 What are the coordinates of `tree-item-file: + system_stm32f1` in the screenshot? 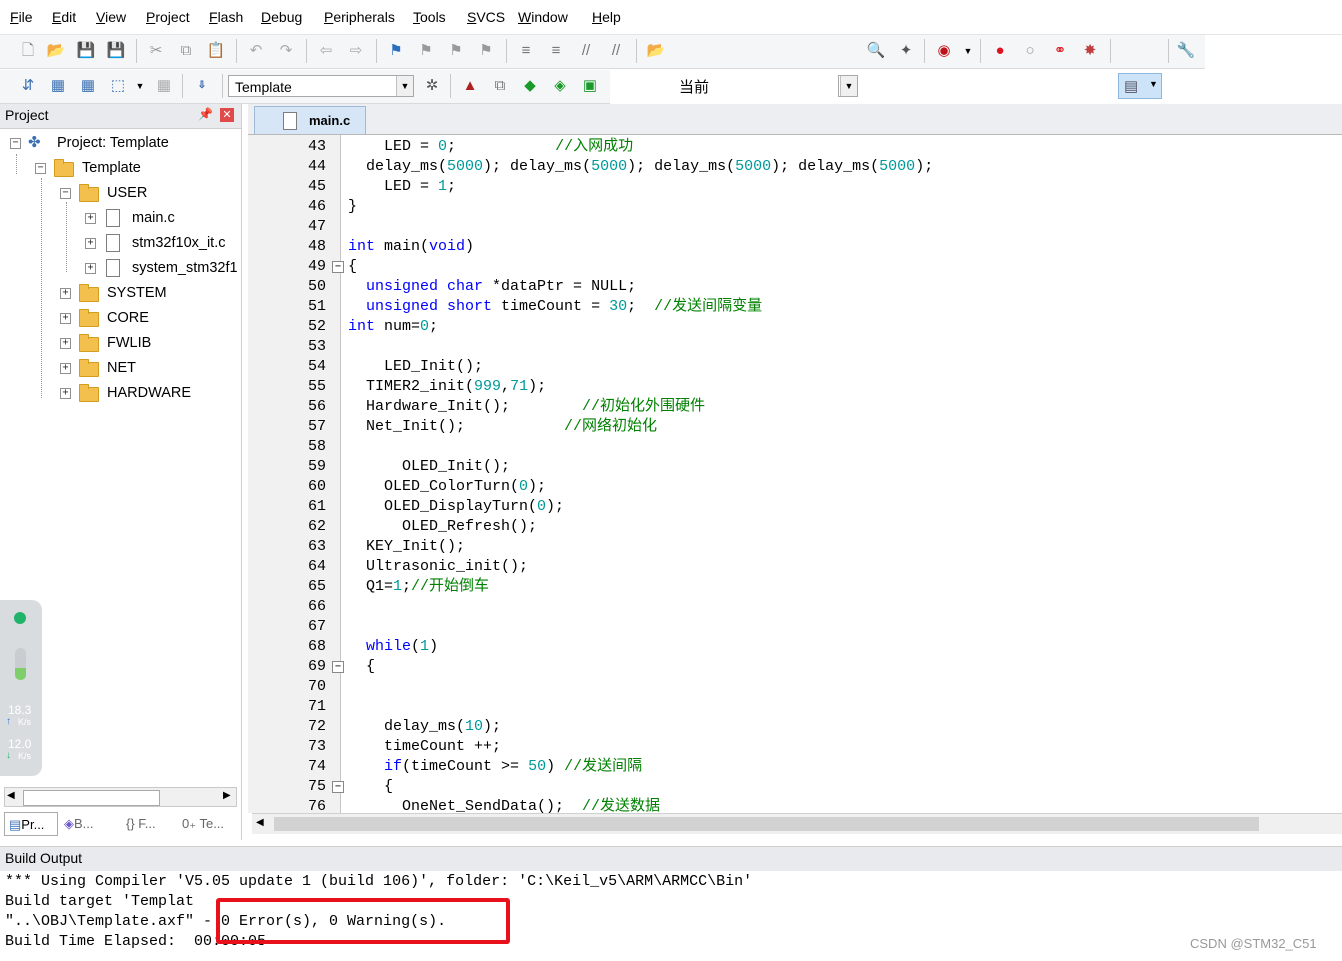 It's located at (161, 268).